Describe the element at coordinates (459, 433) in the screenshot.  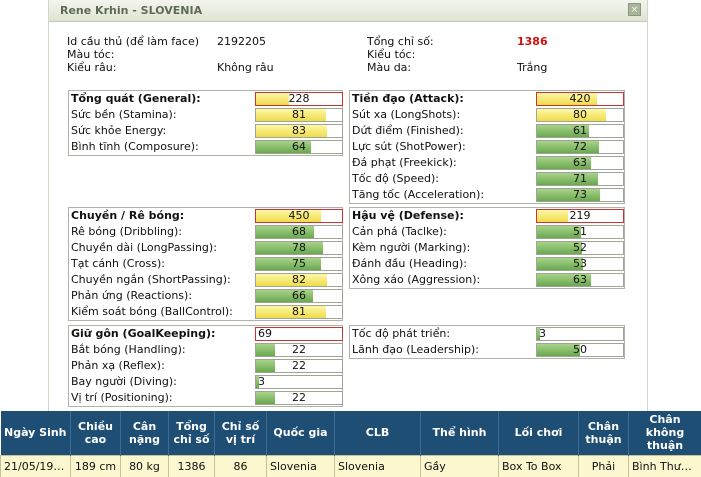
I see `column-header: Thể hình` at that location.